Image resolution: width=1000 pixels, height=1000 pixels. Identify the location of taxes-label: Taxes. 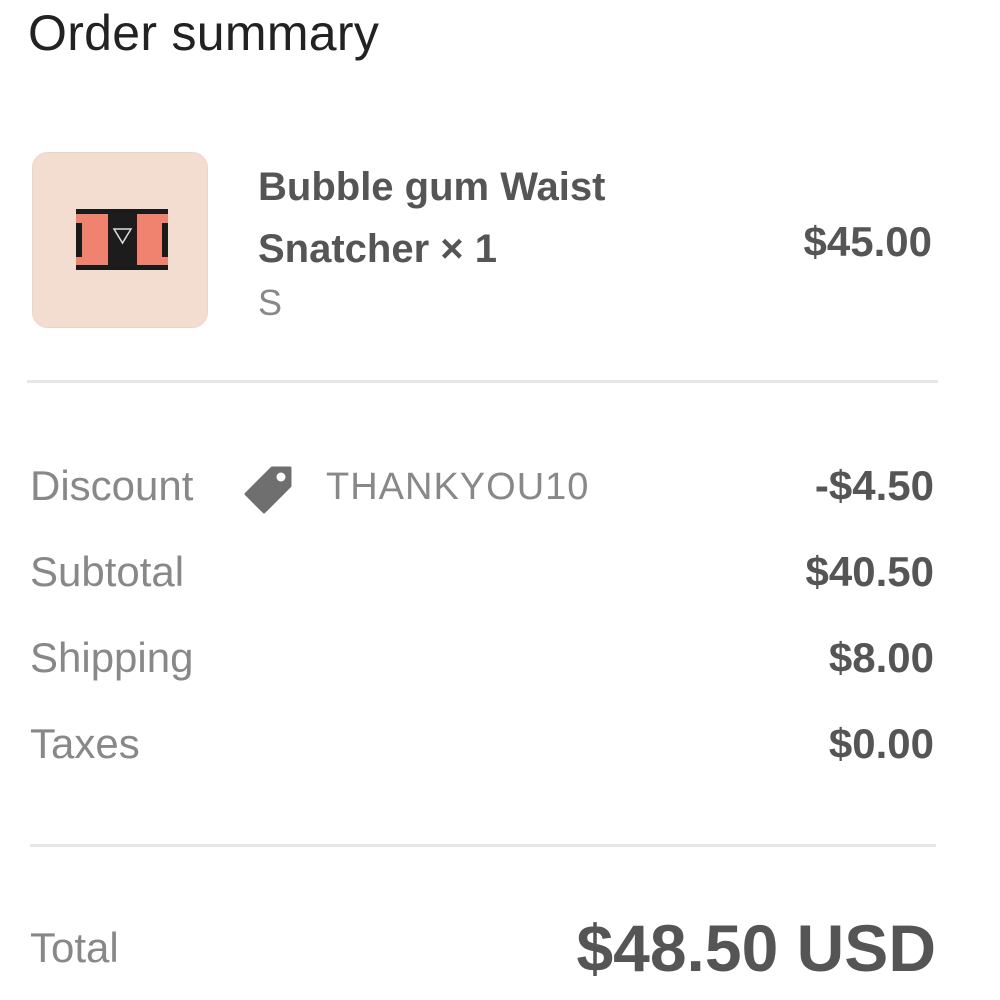
(85, 743).